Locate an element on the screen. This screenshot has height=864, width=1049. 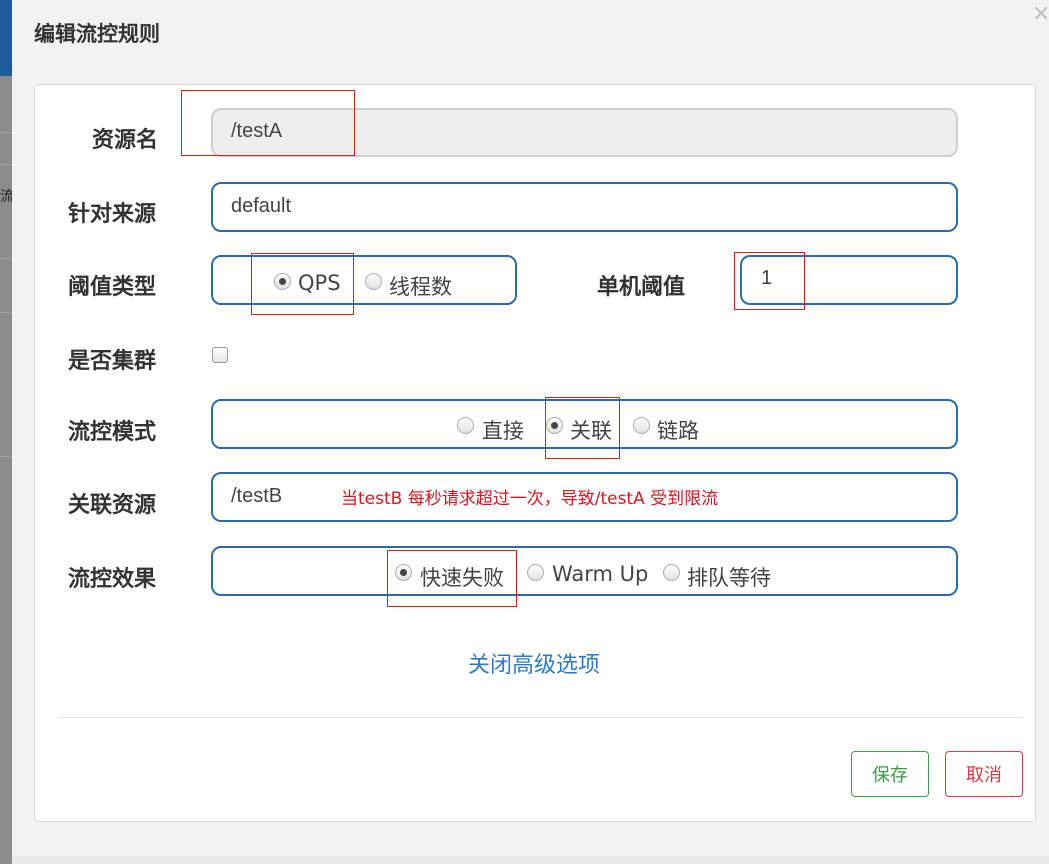
radio-thread-count-label: 线程数 is located at coordinates (420, 287).